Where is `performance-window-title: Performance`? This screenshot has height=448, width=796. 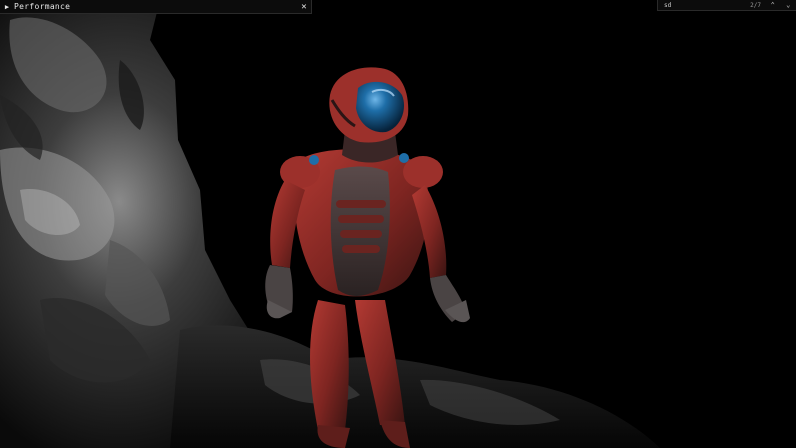 performance-window-title: Performance is located at coordinates (42, 6).